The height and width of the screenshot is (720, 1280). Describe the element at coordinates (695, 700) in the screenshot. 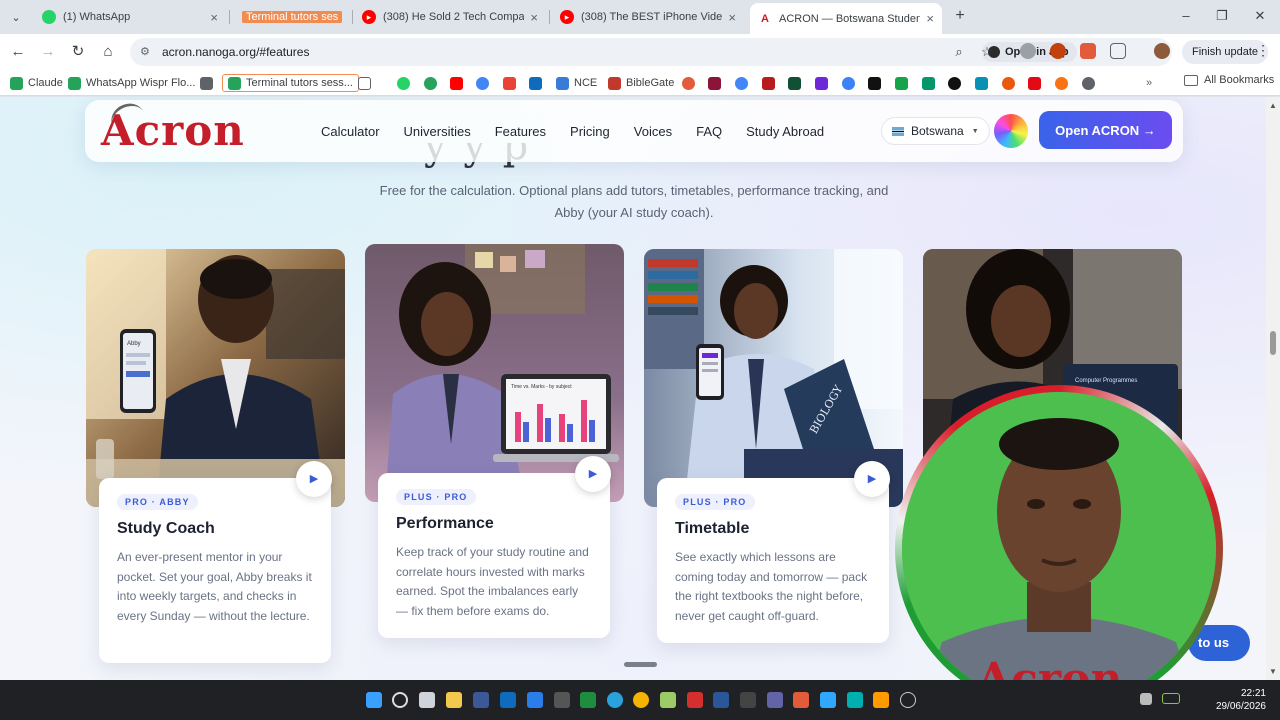

I see `pdf-icon` at that location.